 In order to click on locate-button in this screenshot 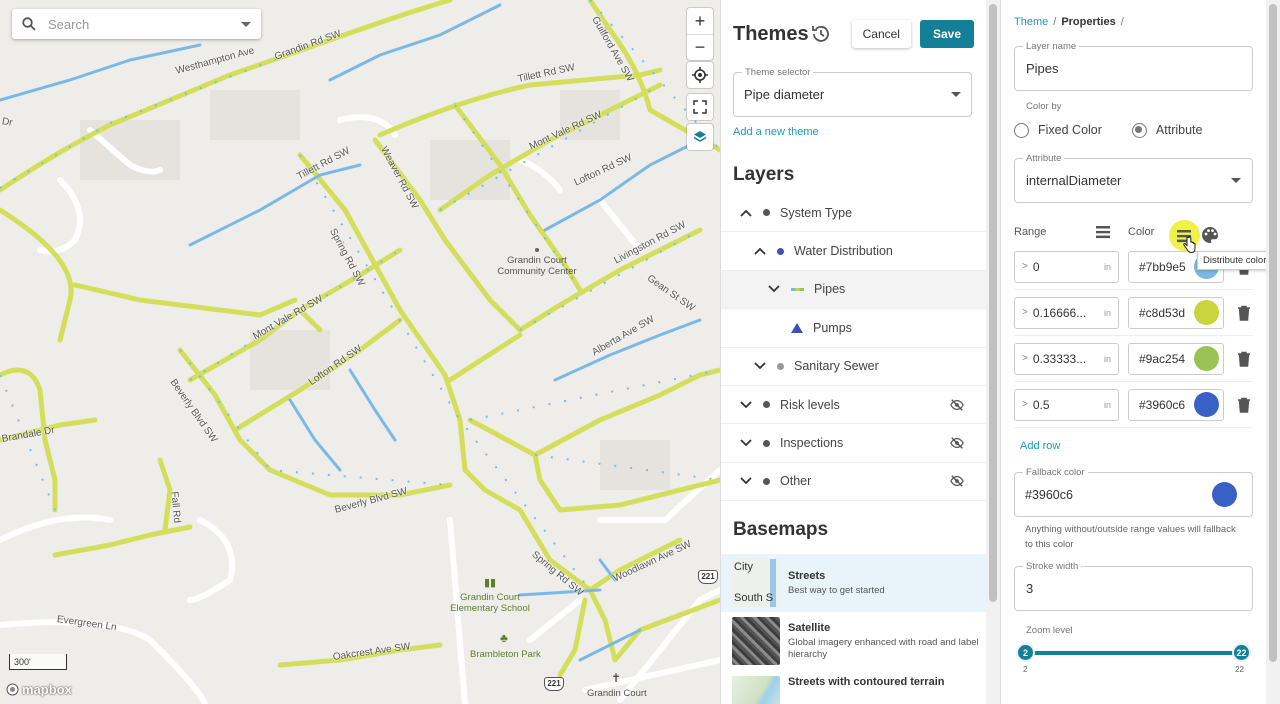, I will do `click(700, 75)`.